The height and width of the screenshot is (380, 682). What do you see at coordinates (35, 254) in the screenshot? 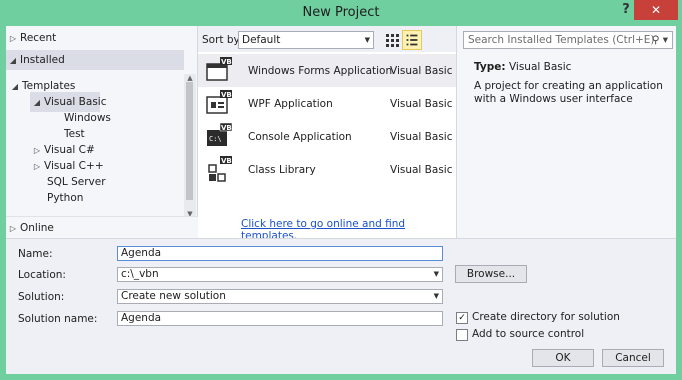
I see `name-label: Name:` at bounding box center [35, 254].